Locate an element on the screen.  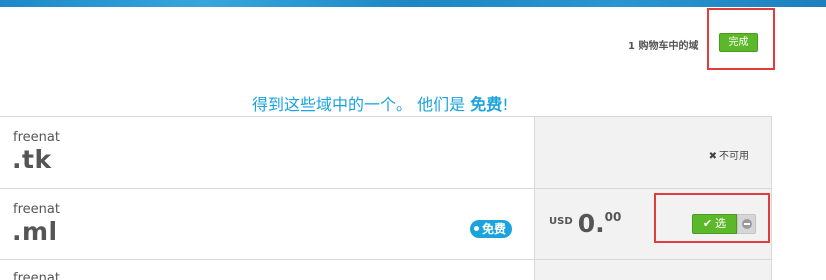
cart-count: 1 购物车中的域 is located at coordinates (663, 46).